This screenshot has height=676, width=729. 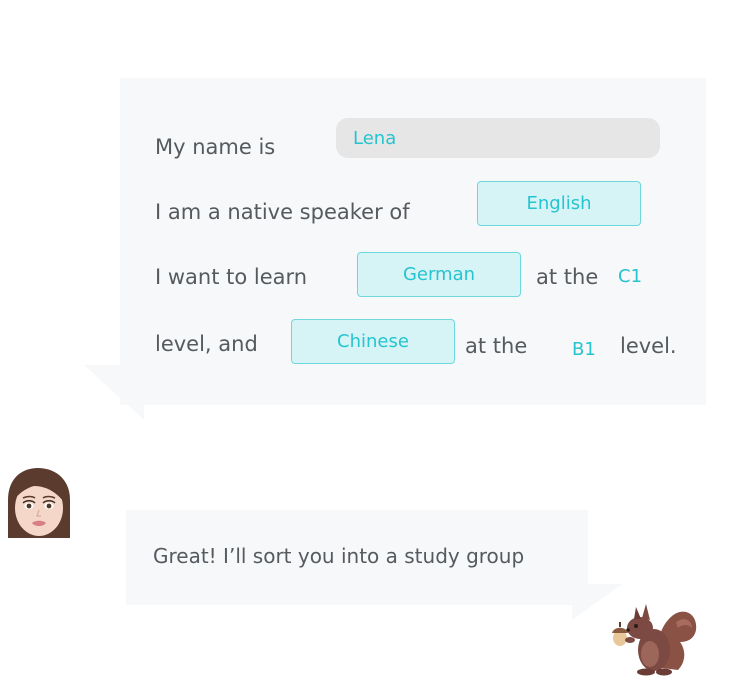 I want to click on name-label: My name is, so click(x=215, y=147).